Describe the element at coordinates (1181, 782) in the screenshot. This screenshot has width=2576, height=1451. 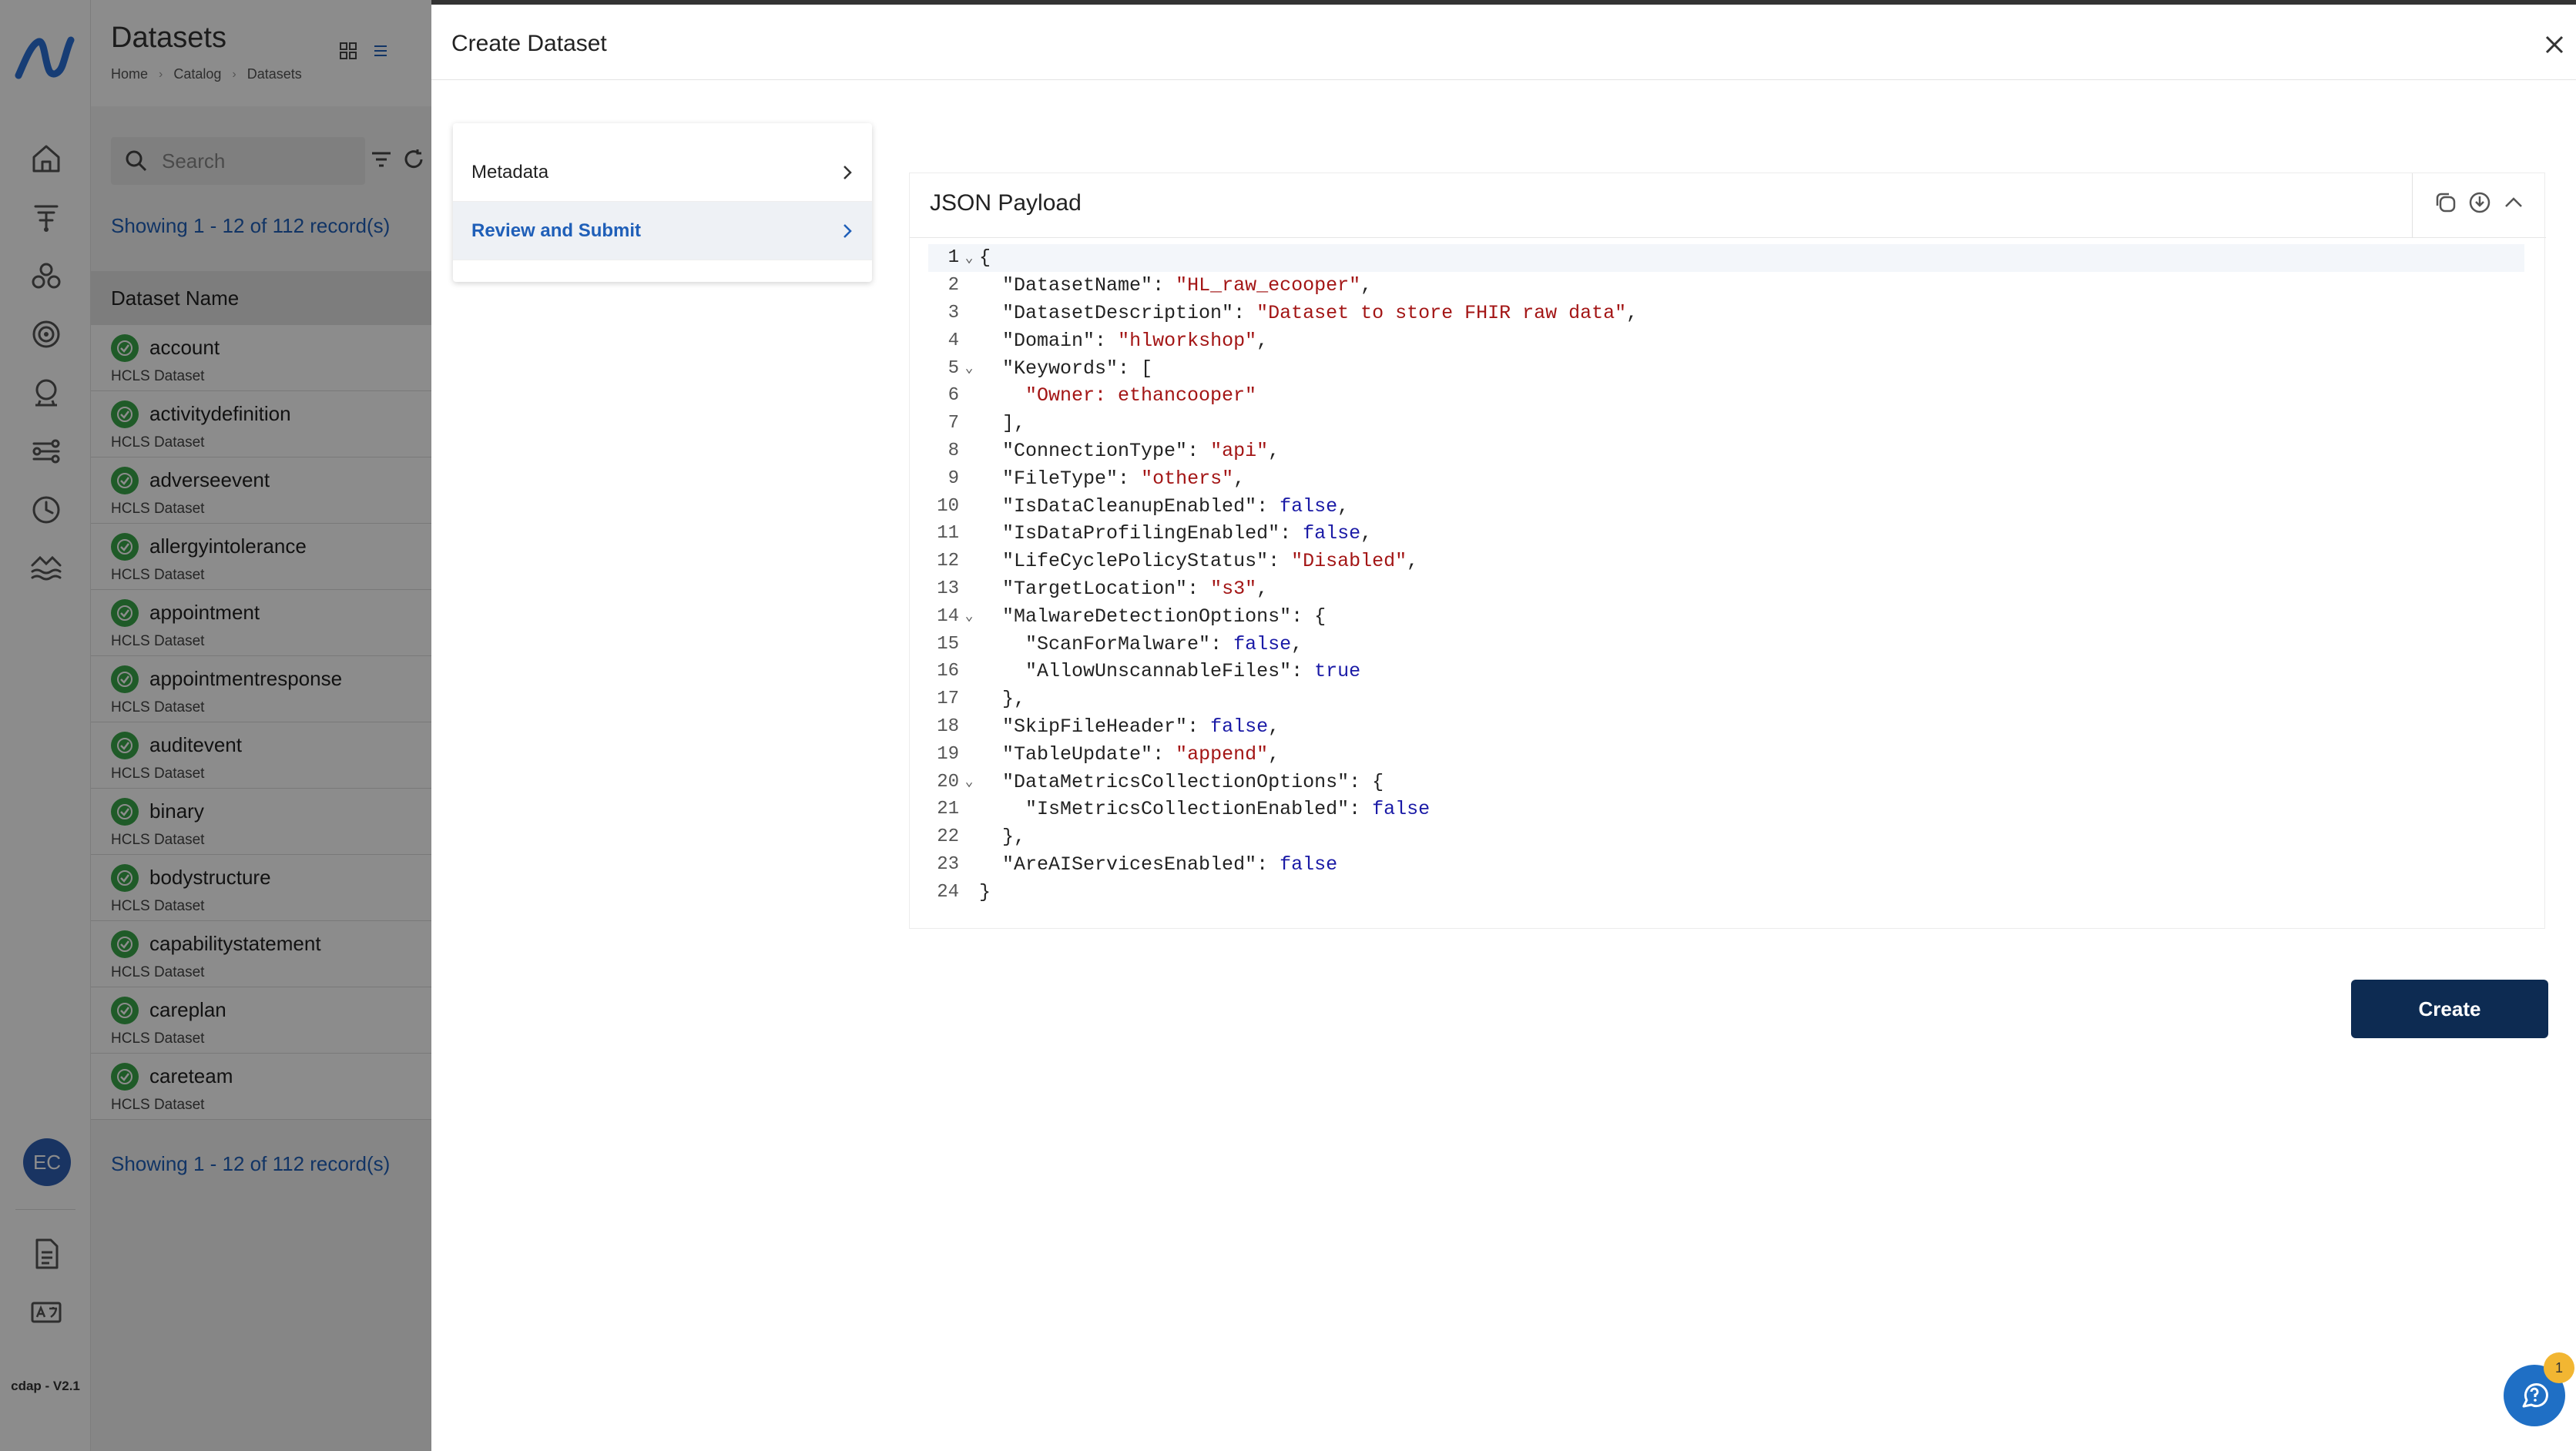
I see `code-text: "DataMetricsCollectionOptions": {` at that location.